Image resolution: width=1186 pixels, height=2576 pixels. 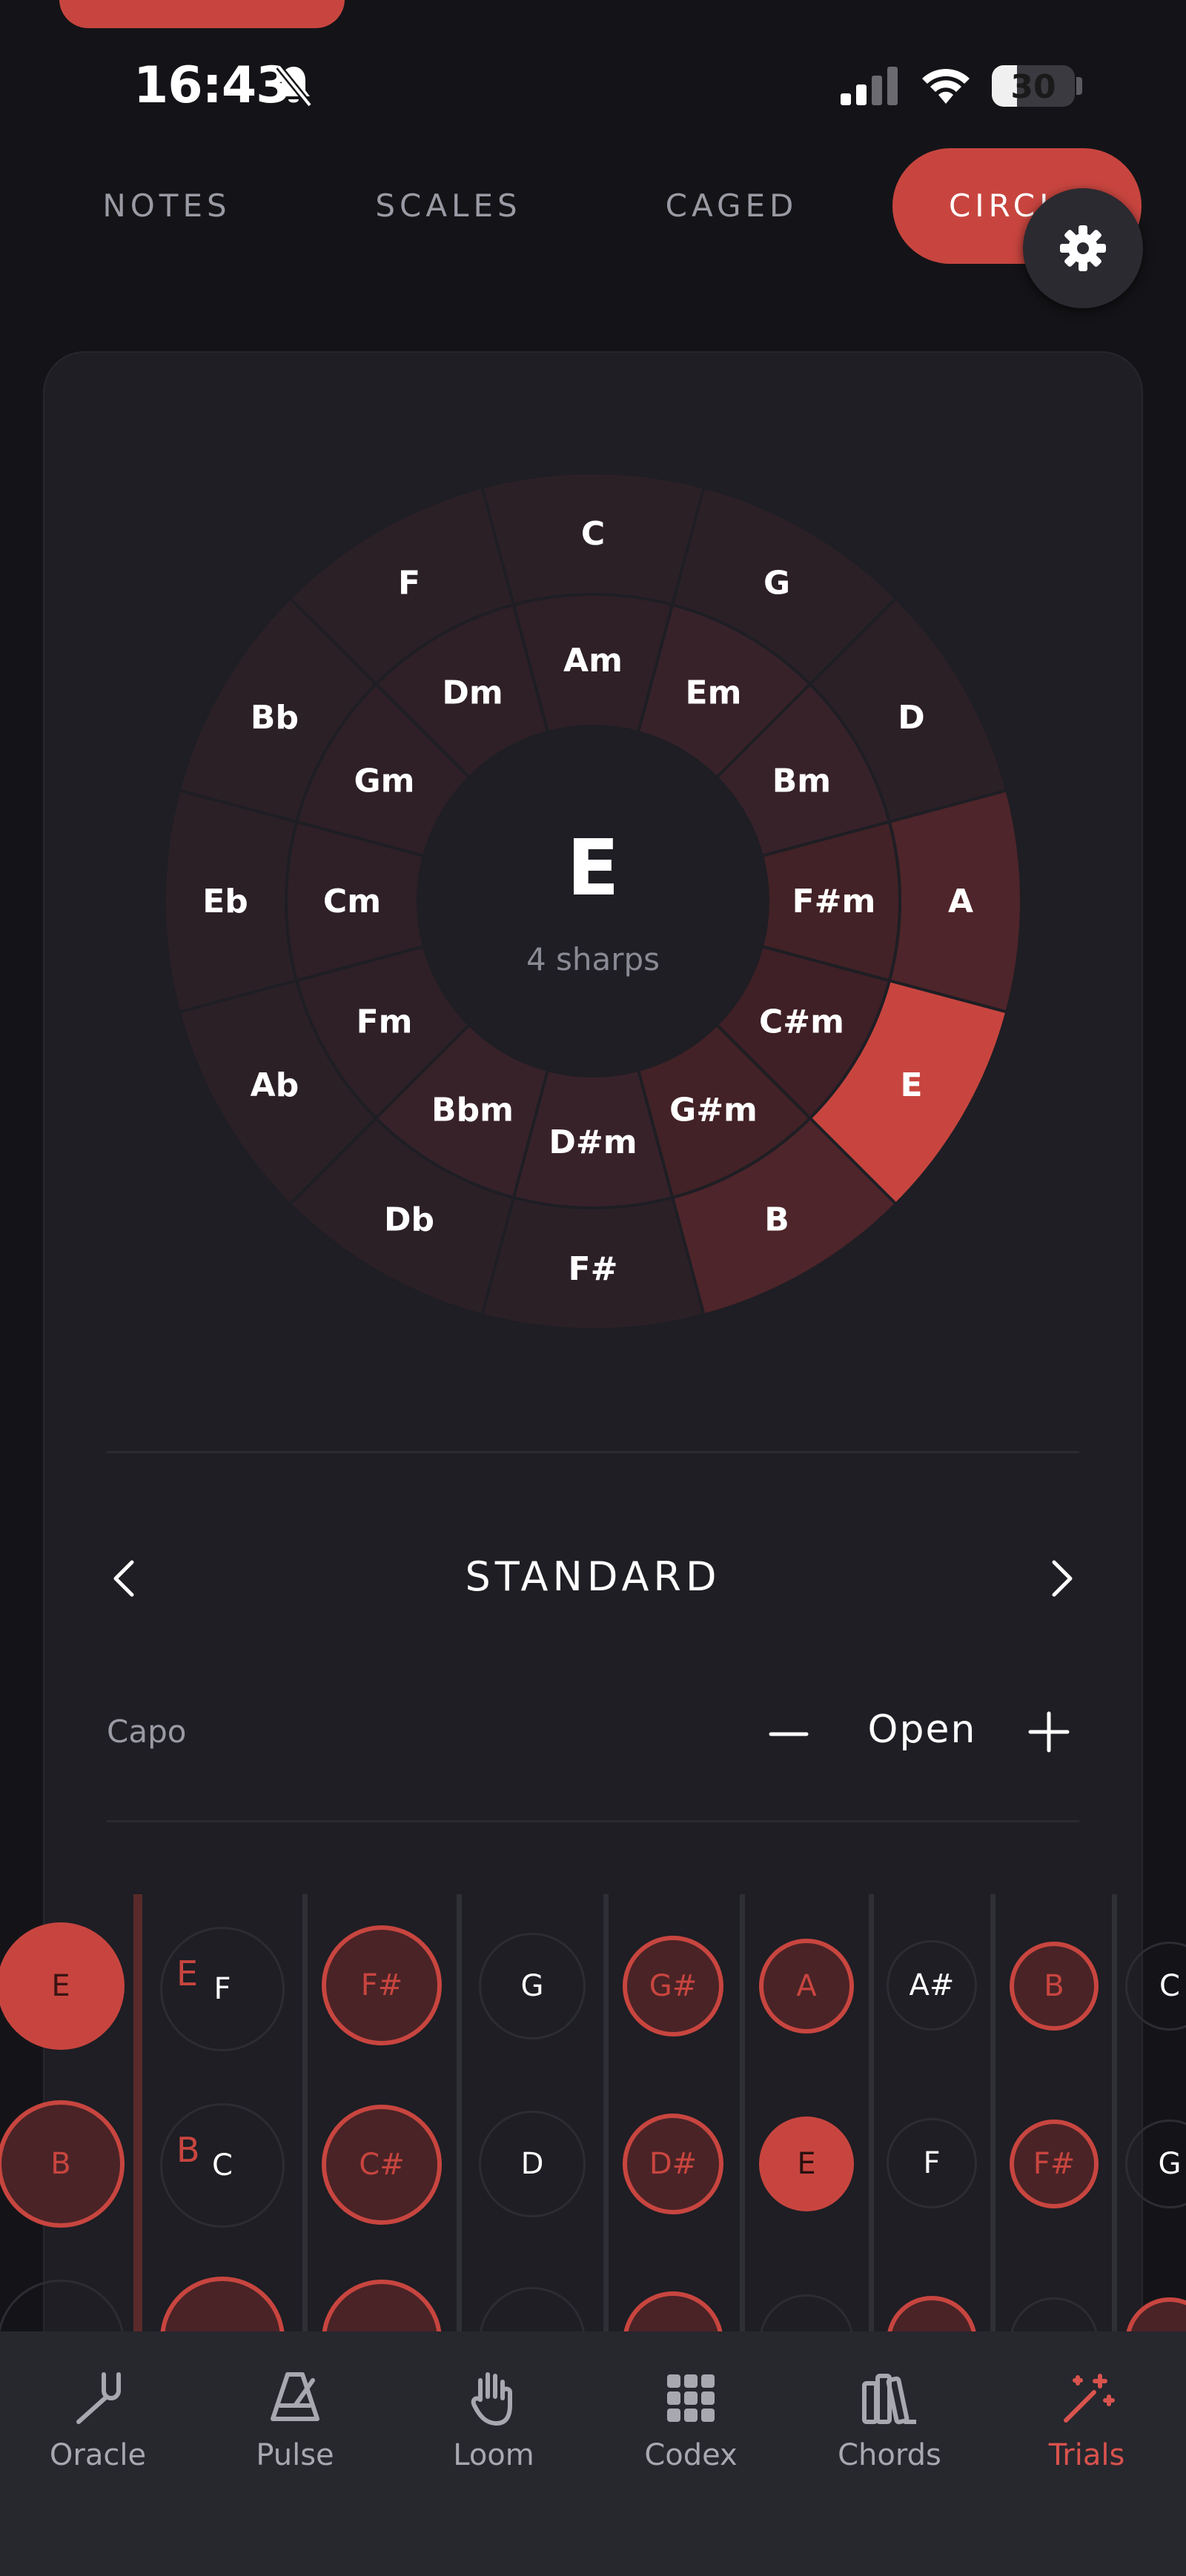 I want to click on major-key-label: Bb, so click(x=275, y=718).